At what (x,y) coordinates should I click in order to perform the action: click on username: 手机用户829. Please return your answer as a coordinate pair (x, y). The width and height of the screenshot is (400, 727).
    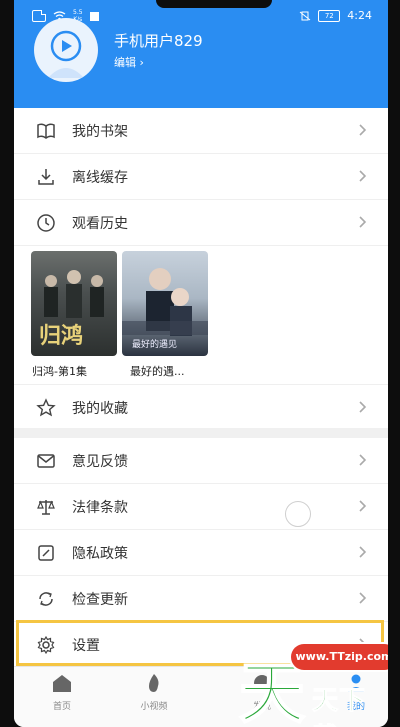
    Looking at the image, I should click on (158, 41).